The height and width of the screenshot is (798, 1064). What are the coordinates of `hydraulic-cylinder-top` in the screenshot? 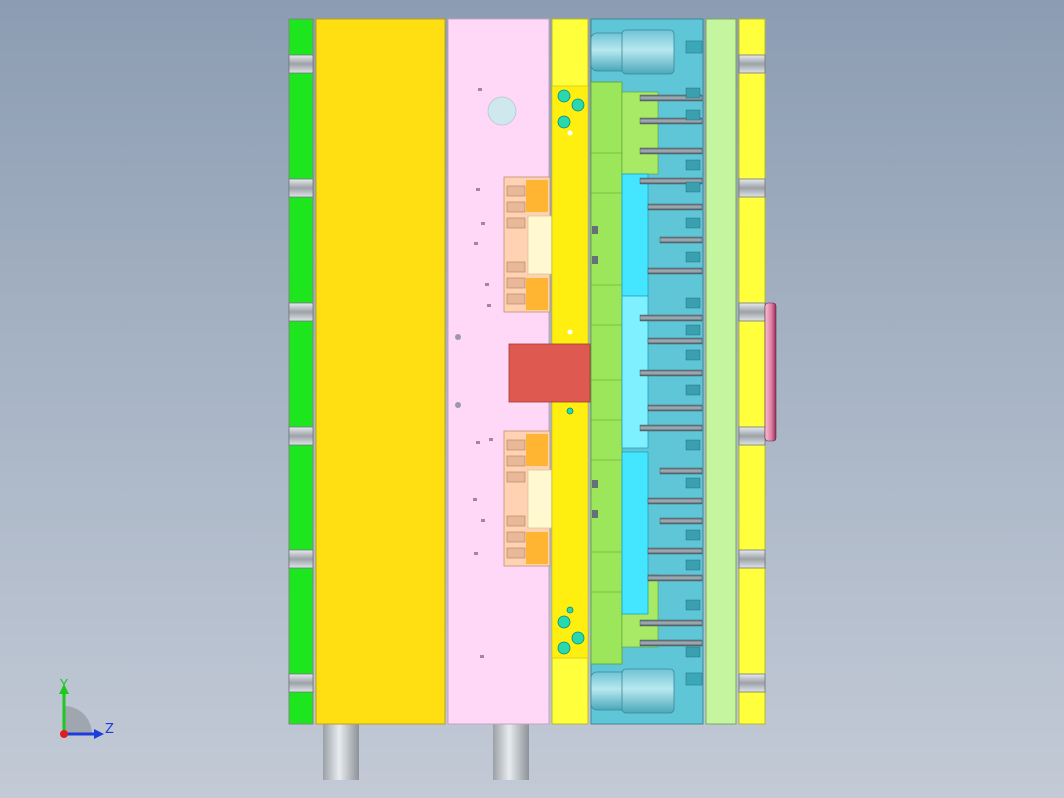 It's located at (632, 52).